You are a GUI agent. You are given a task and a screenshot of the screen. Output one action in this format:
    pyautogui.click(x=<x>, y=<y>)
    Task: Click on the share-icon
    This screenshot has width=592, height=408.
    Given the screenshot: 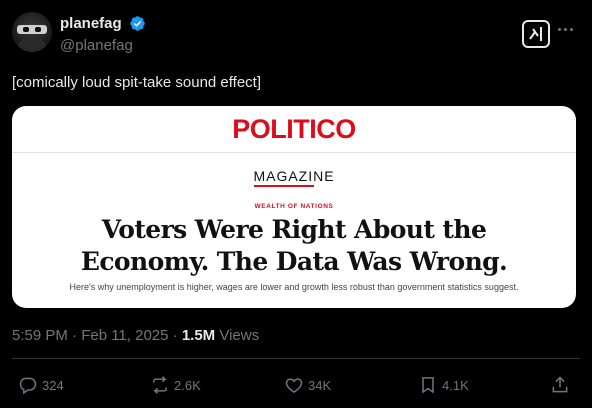 What is the action you would take?
    pyautogui.click(x=560, y=384)
    